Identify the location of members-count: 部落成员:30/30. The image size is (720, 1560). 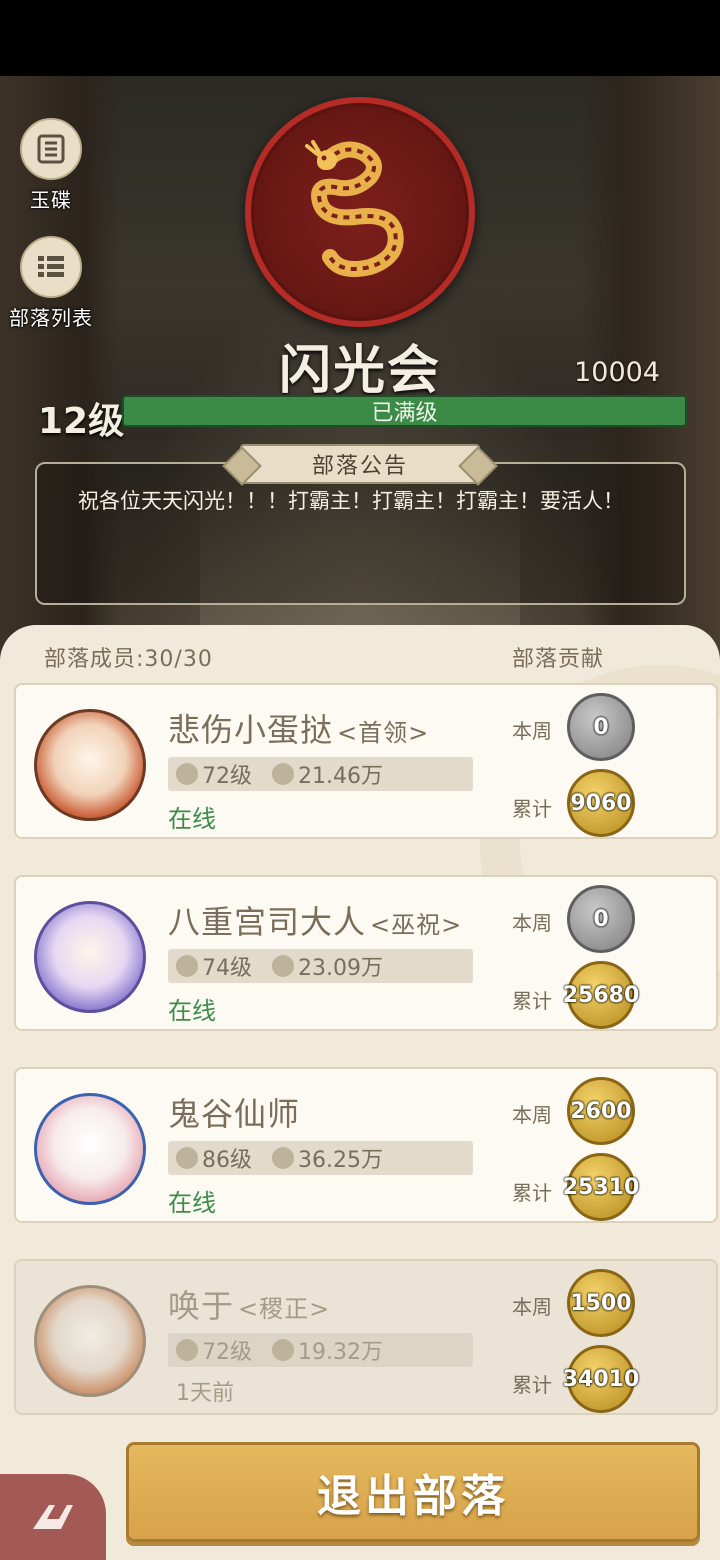
(128, 659).